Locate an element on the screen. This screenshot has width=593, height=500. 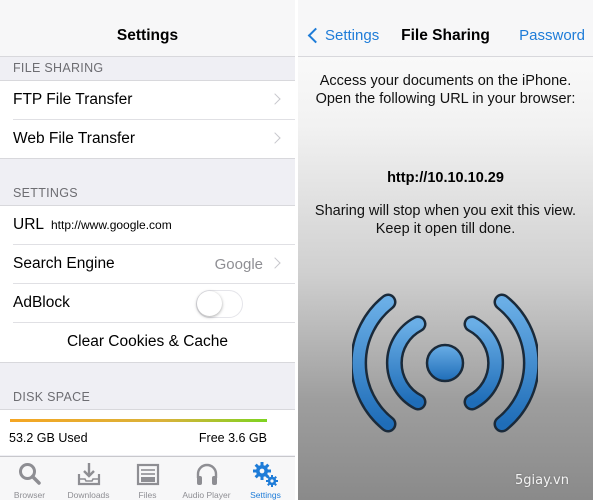
tab-label: Audio Player is located at coordinates (206, 495).